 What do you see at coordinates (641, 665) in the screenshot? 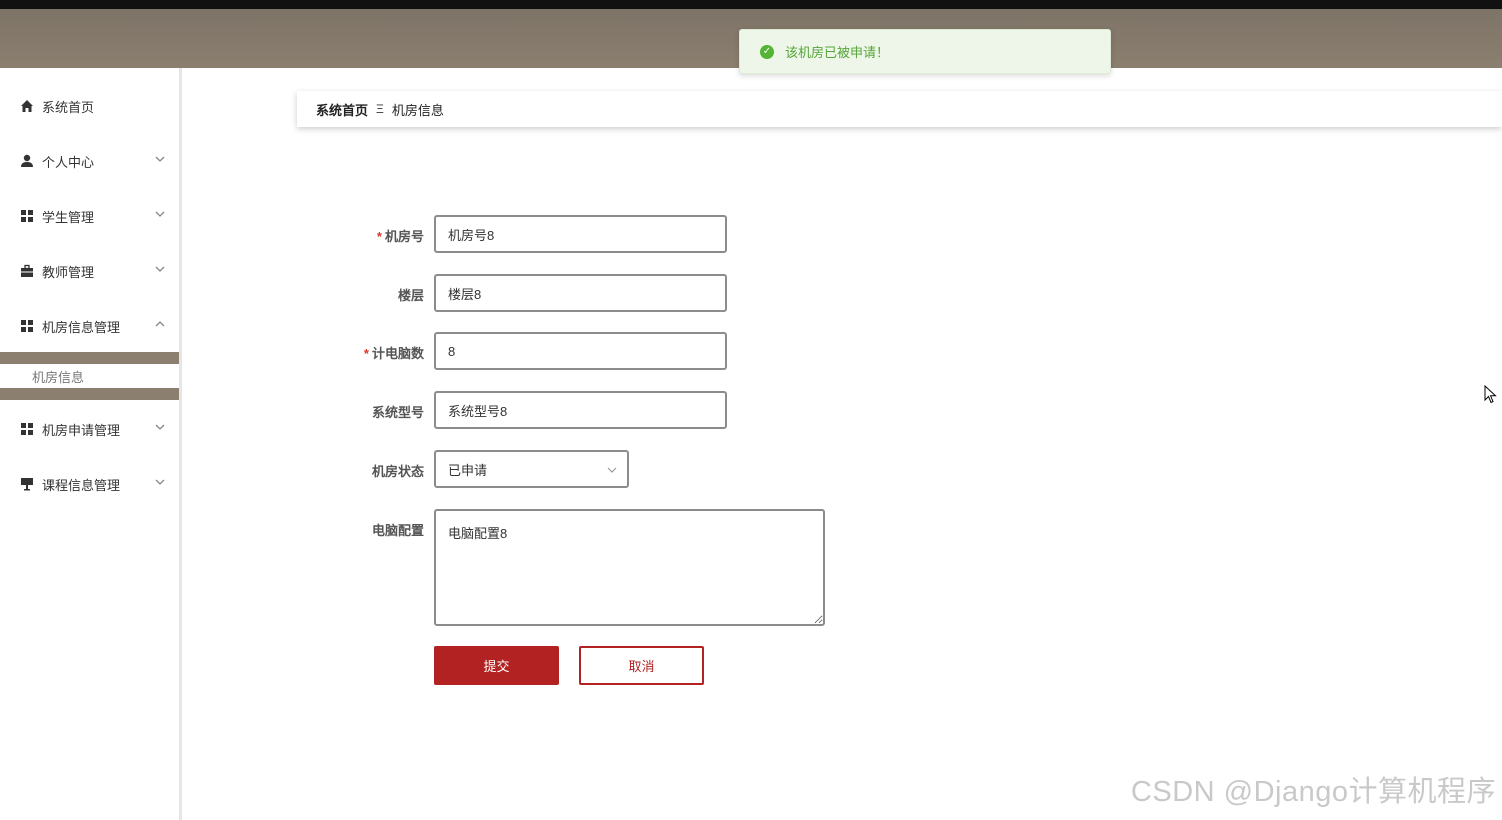
I see `cancel-button: 取消` at bounding box center [641, 665].